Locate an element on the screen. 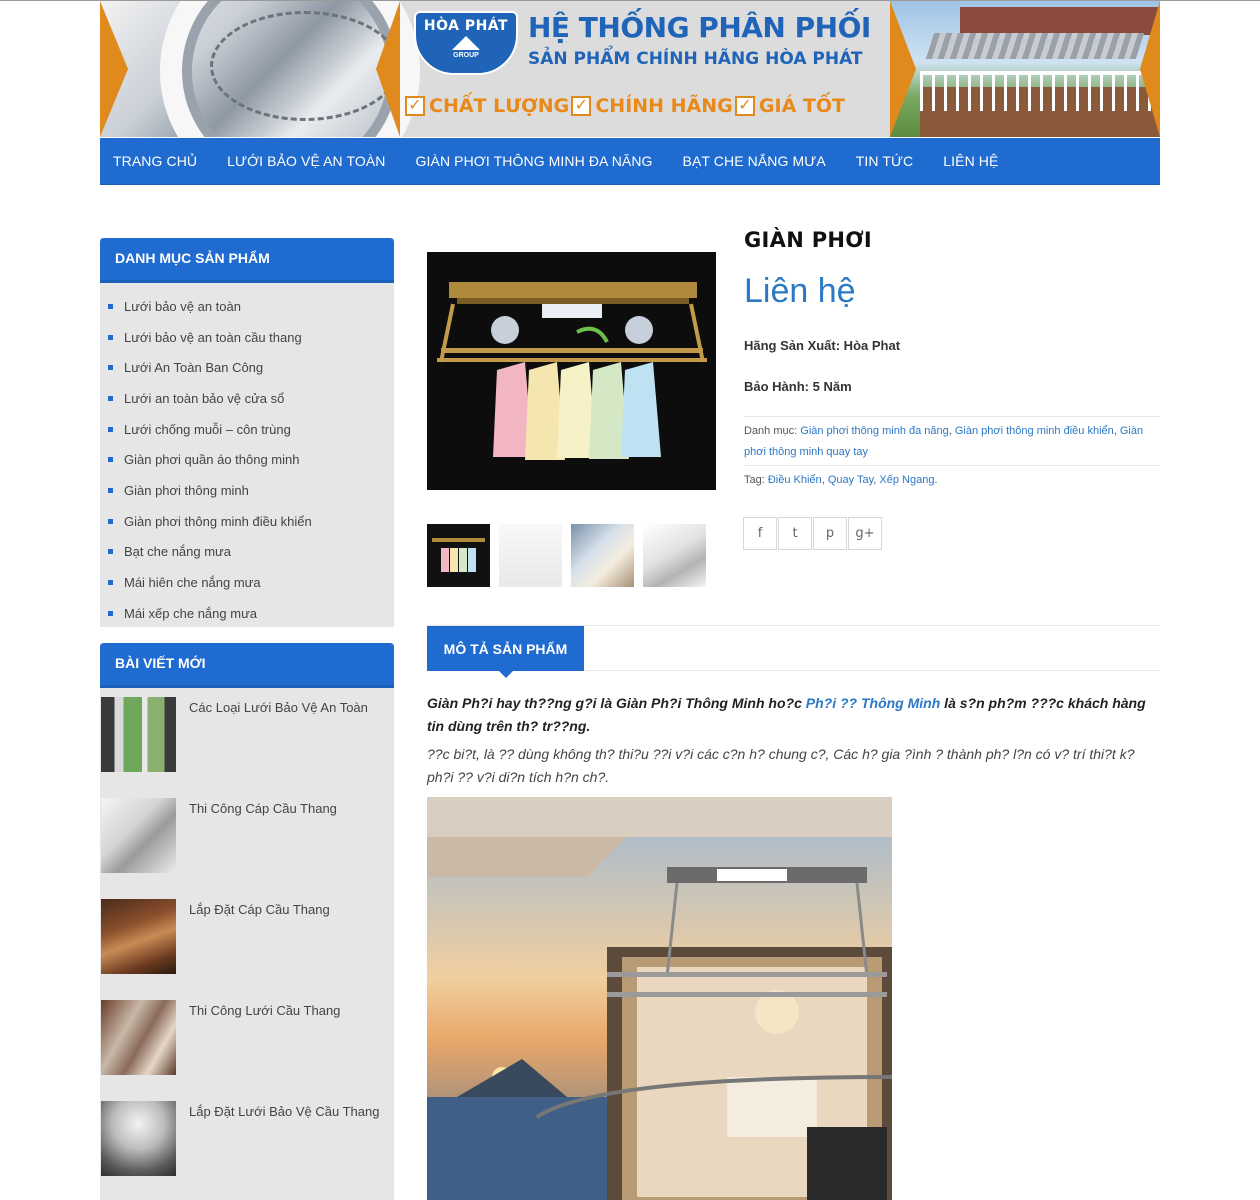  hoa-phat-logo: HÒA PHÁT GROUP is located at coordinates (466, 43).